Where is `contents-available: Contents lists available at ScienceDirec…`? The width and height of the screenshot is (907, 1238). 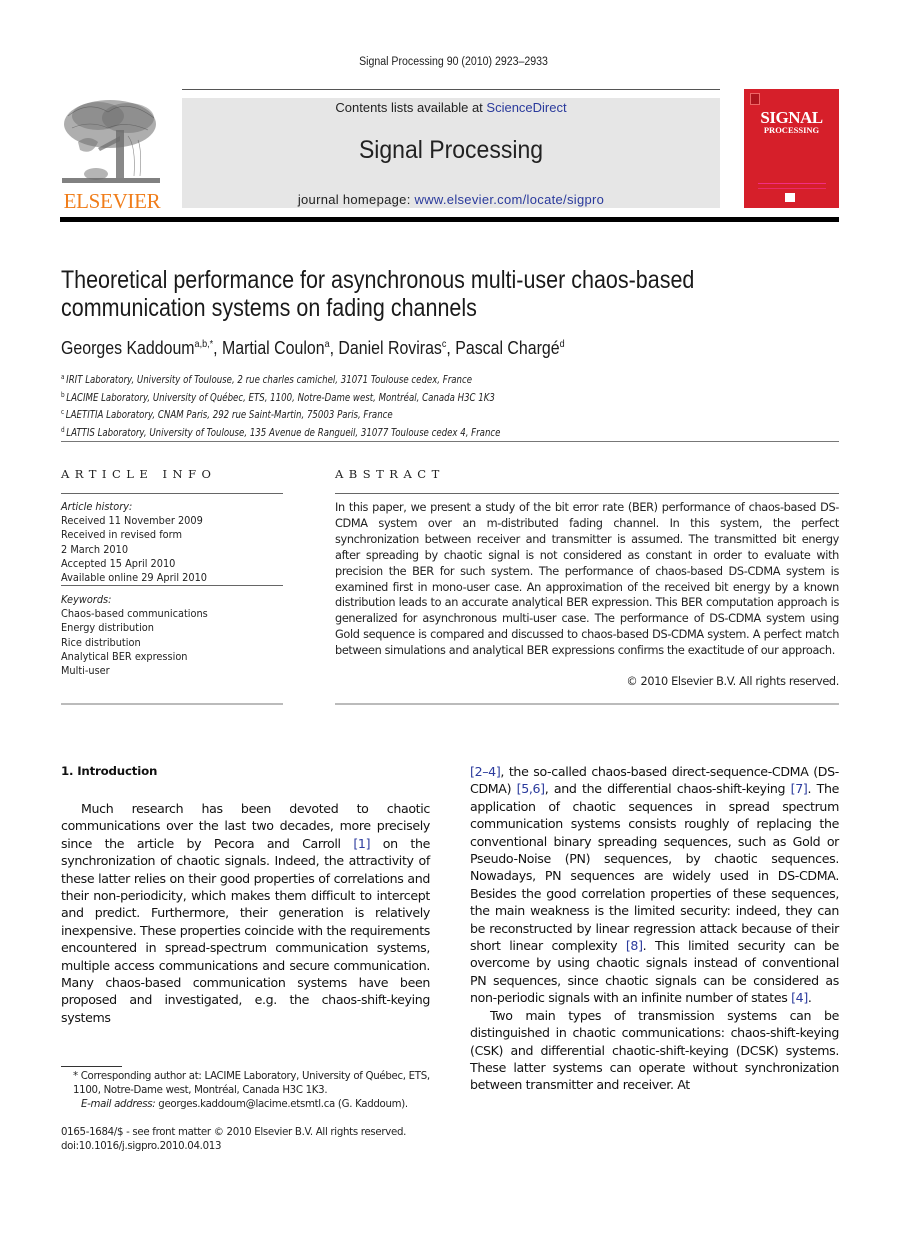 contents-available: Contents lists available at ScienceDirec… is located at coordinates (451, 107).